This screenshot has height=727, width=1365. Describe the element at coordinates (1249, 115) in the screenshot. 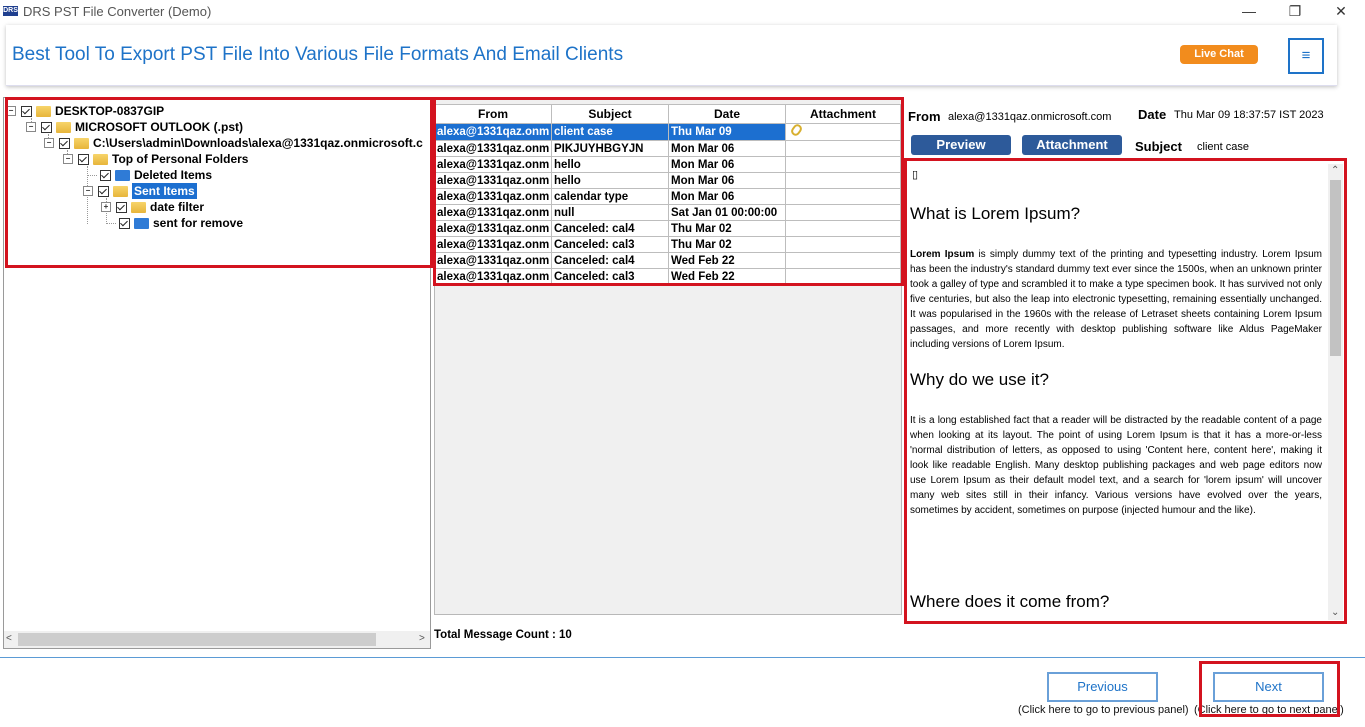

I see `date-value: Thu Mar 09 18:37:57 IST 2023` at that location.